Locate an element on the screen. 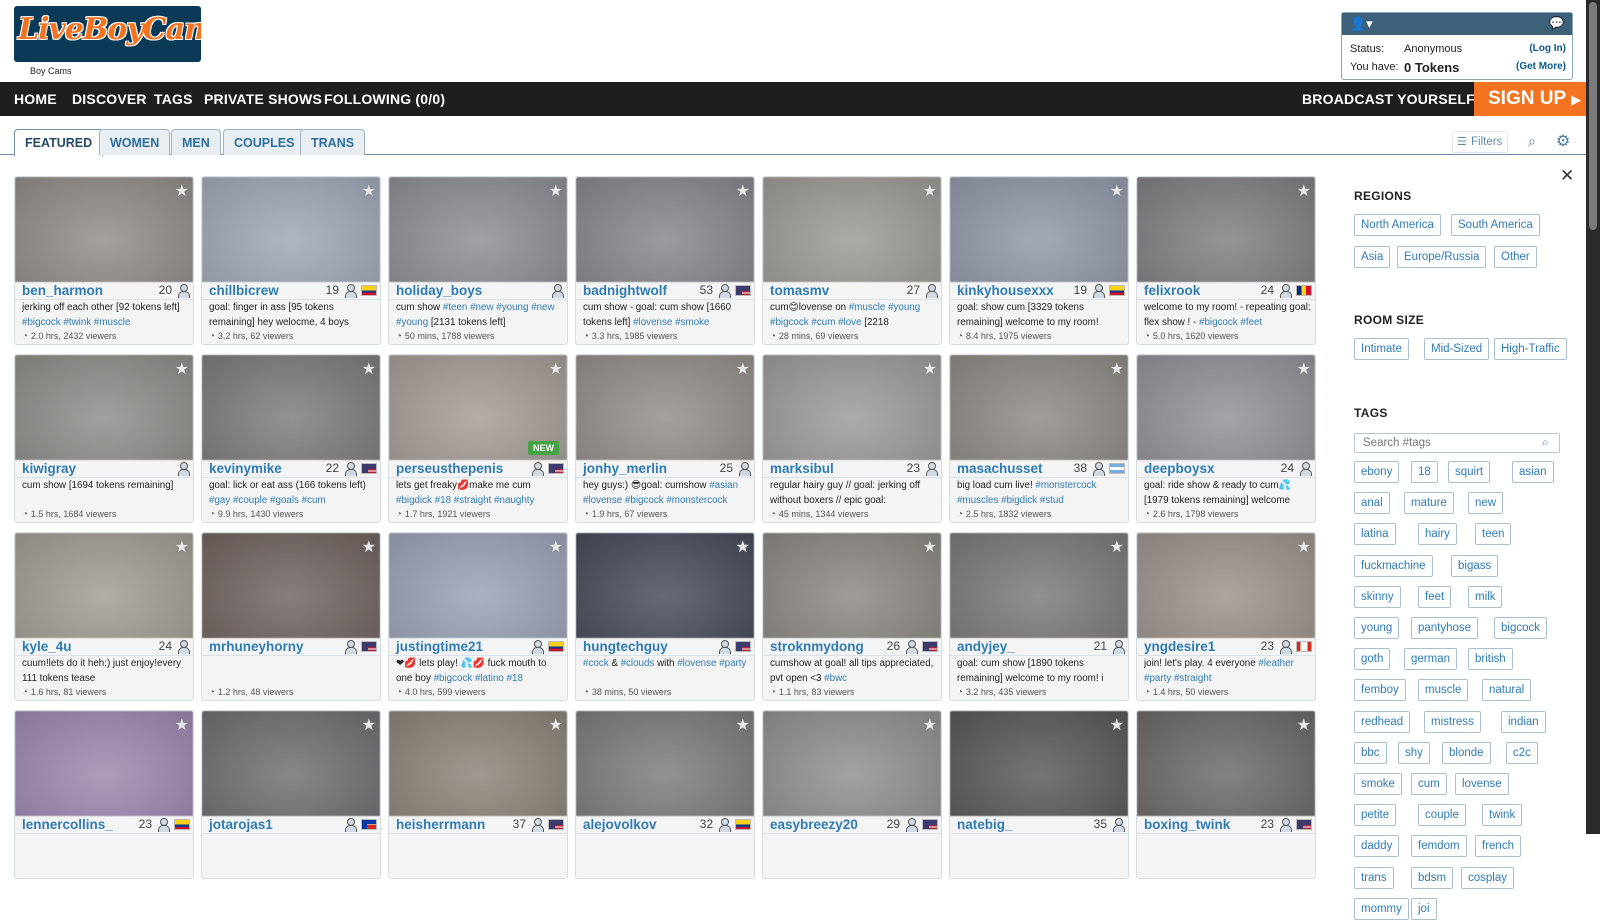 The height and width of the screenshot is (920, 1600). room-username: kevinymike is located at coordinates (245, 468).